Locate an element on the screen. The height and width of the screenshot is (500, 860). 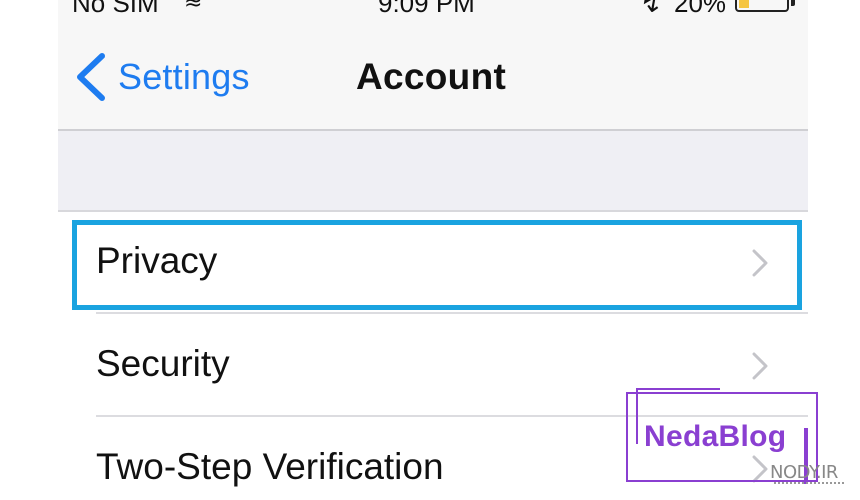
site-stamp: NODY.IR is located at coordinates (804, 472).